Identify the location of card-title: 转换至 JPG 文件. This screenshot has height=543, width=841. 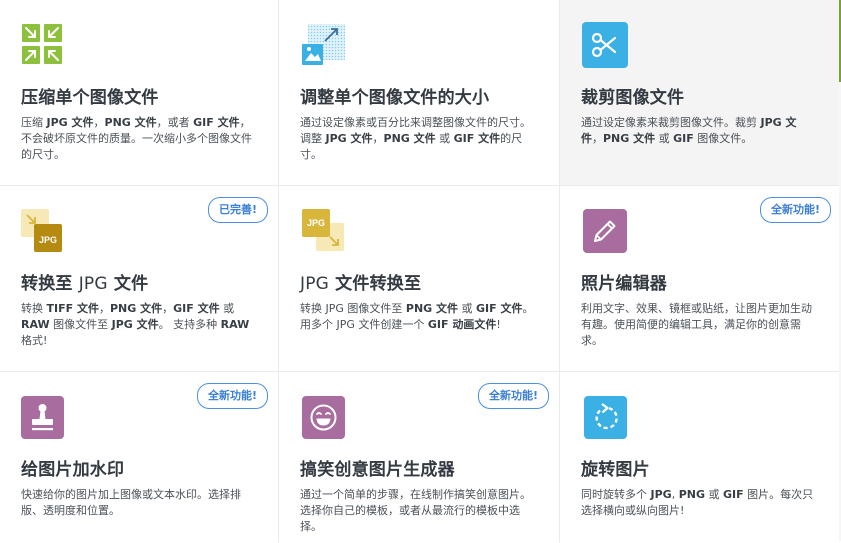
(85, 284).